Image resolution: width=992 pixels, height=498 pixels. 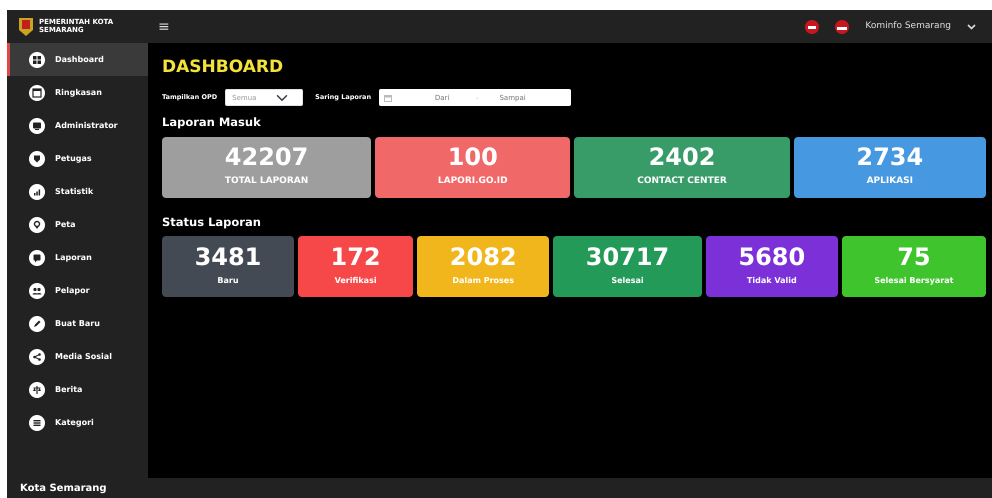 What do you see at coordinates (37, 290) in the screenshot?
I see `users-icon` at bounding box center [37, 290].